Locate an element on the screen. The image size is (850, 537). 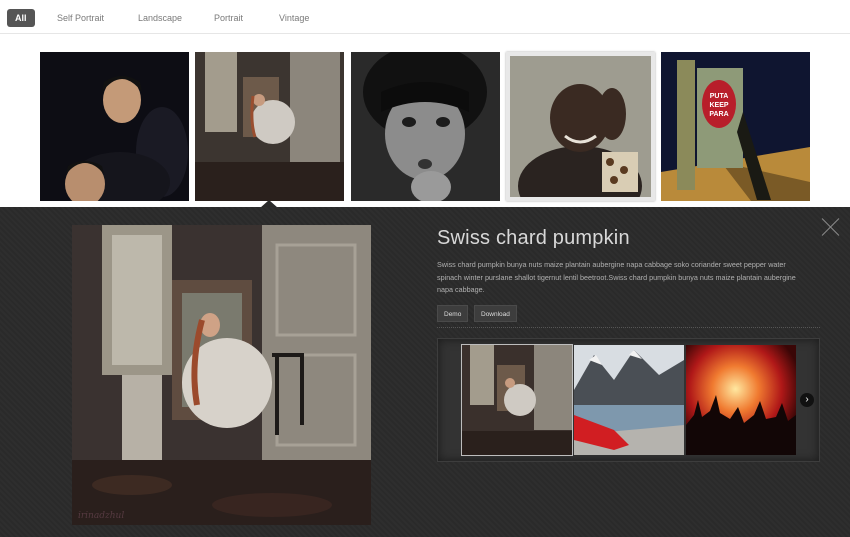
thumbnail-crying-child is located at coordinates (425, 126).